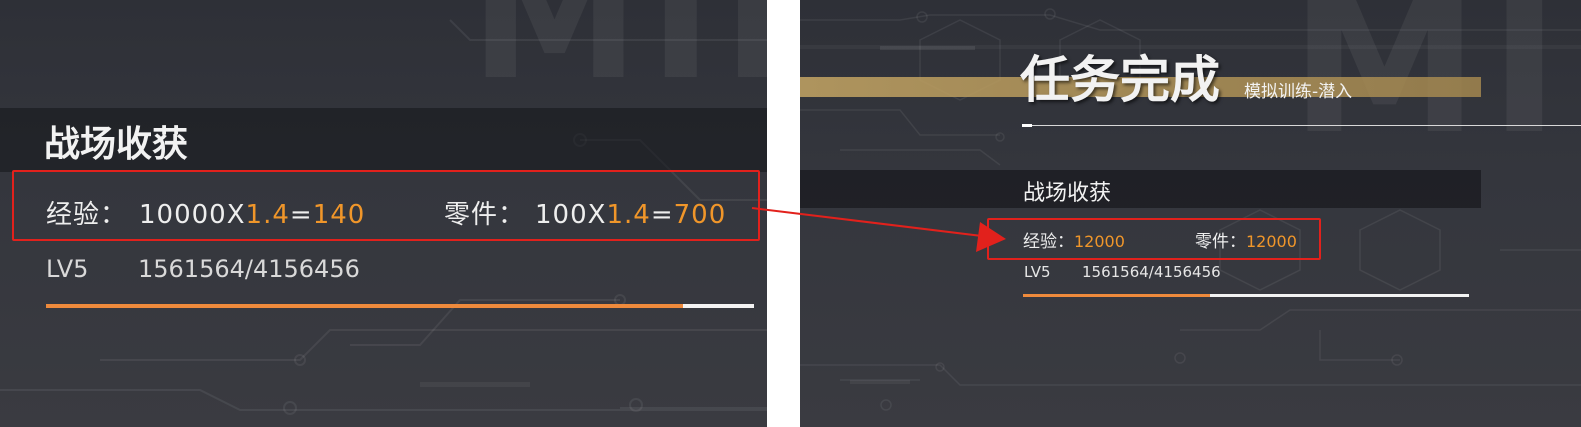  I want to click on watermark-text: MII, so click(618, 59).